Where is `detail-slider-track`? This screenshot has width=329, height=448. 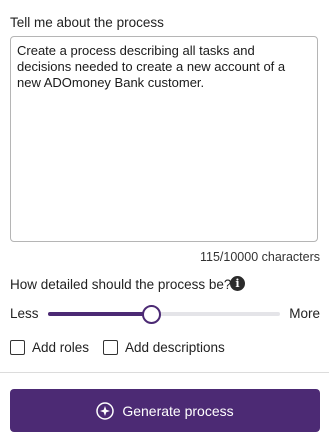 detail-slider-track is located at coordinates (164, 314).